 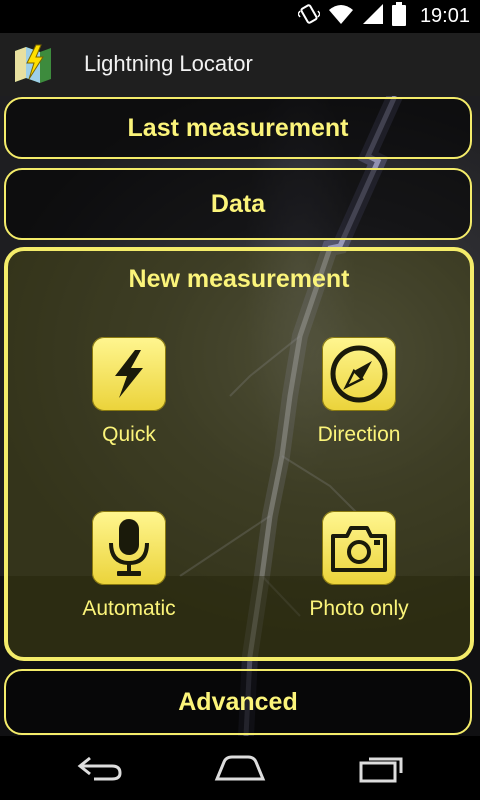 I want to click on microphone-icon, so click(x=129, y=548).